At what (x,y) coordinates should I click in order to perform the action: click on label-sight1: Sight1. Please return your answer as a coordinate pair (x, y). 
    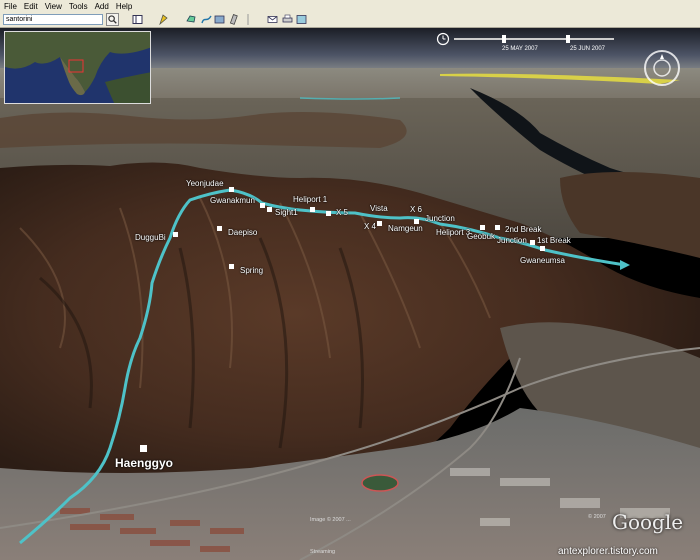
    Looking at the image, I should click on (286, 212).